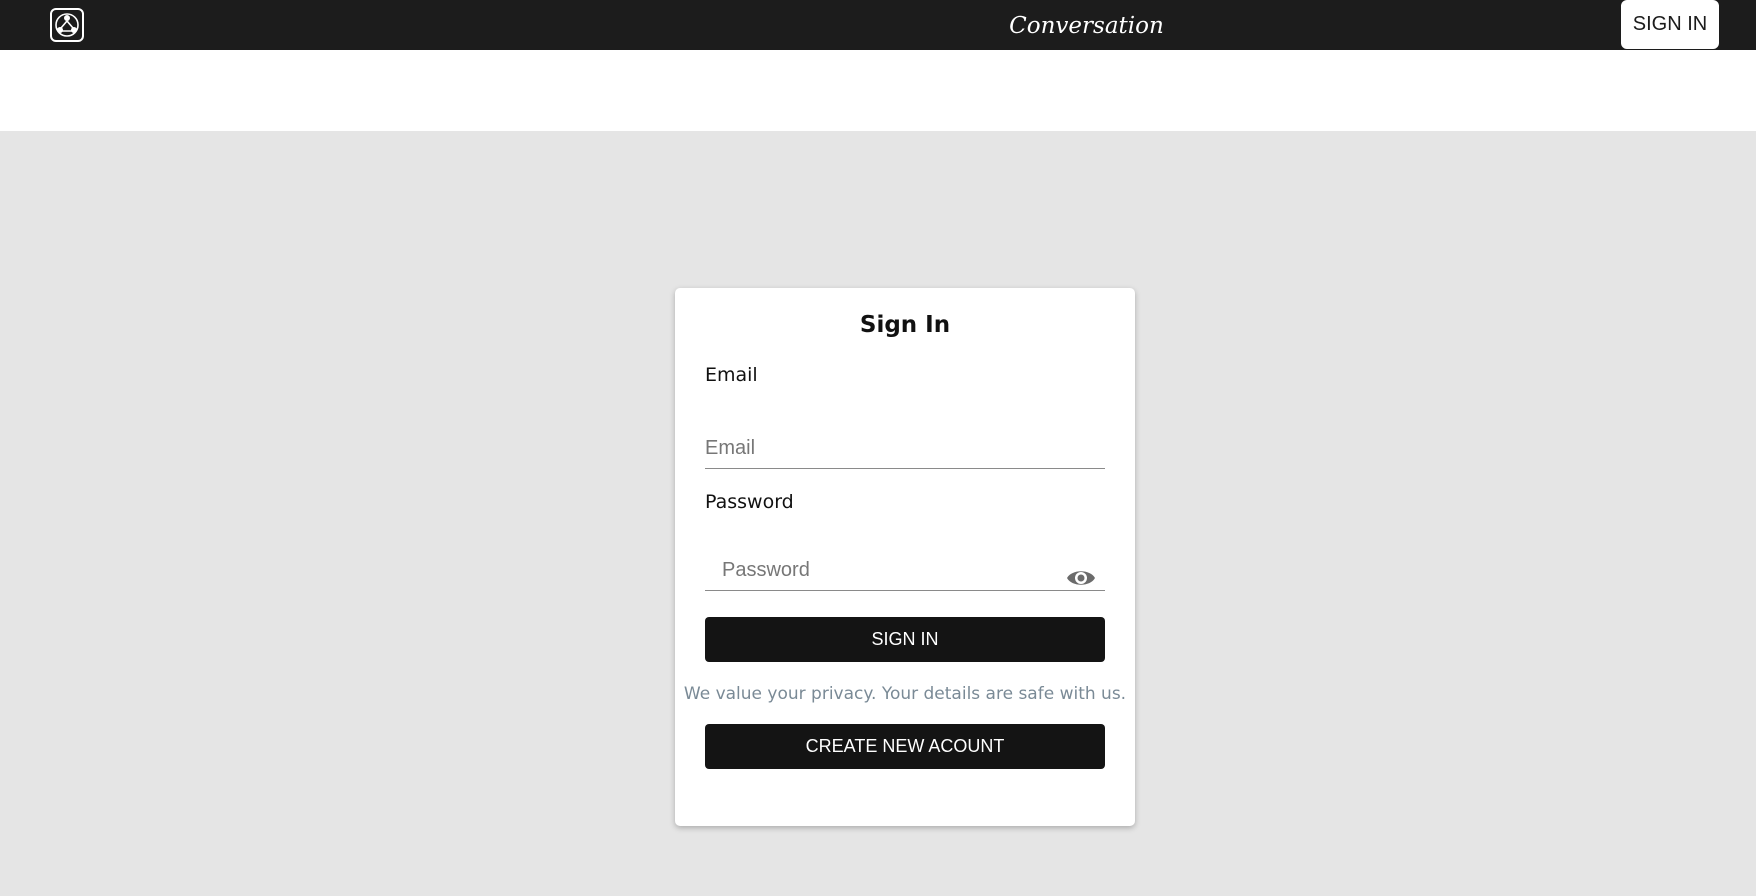  Describe the element at coordinates (878, 25) in the screenshot. I see `top-navbar: Conversation SIGN IN` at that location.